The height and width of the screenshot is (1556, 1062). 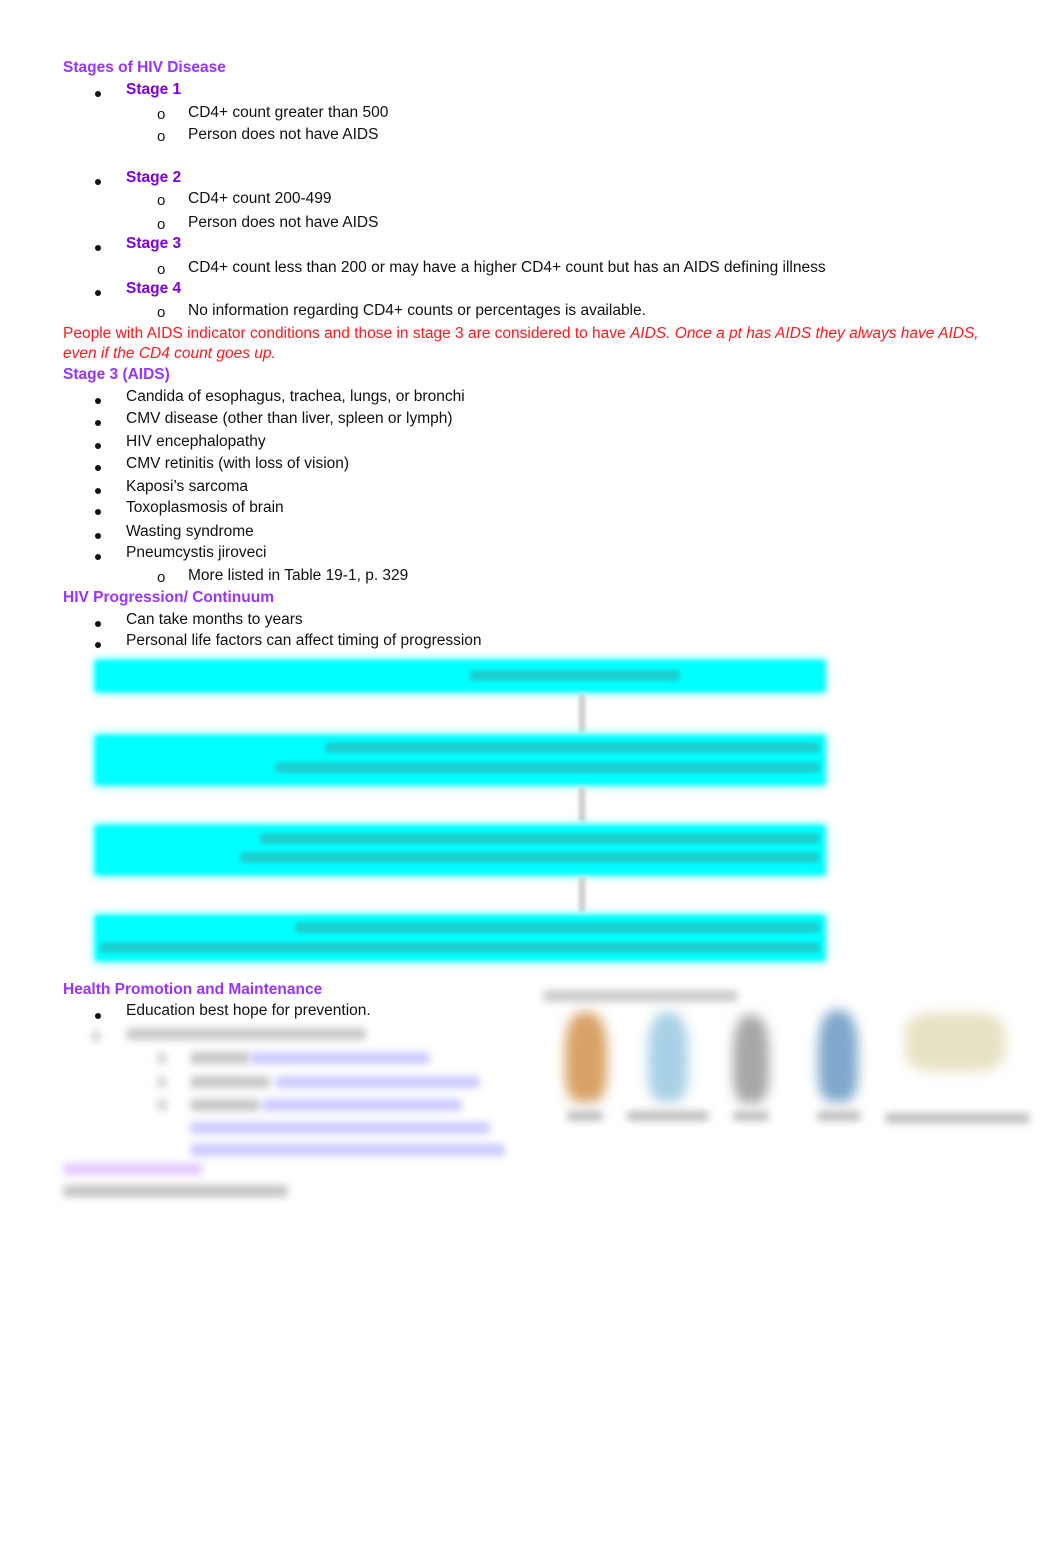 I want to click on aids-condition: CMV retinitis (with loss of vision), so click(x=238, y=463).